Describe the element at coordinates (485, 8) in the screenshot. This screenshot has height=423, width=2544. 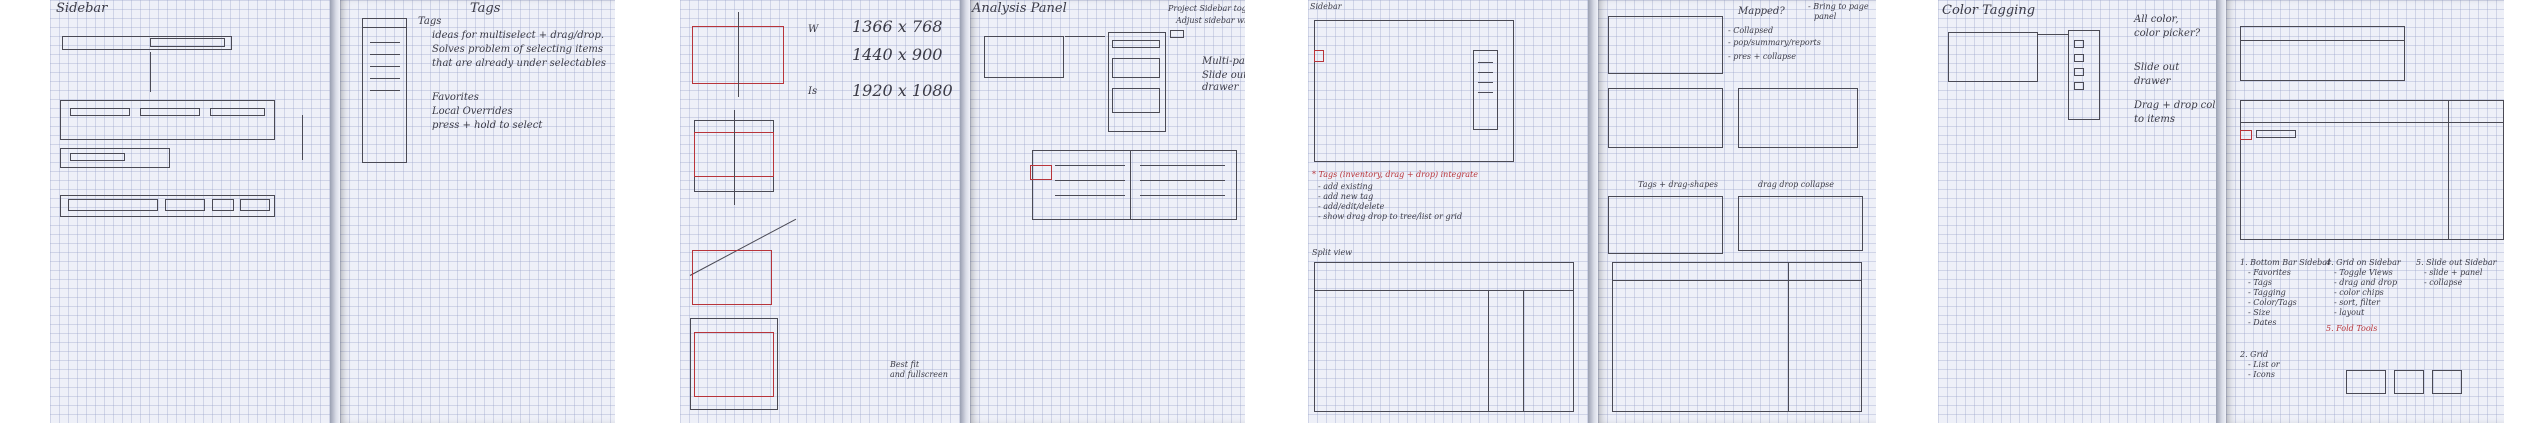
I see `tags-title: Tags` at that location.